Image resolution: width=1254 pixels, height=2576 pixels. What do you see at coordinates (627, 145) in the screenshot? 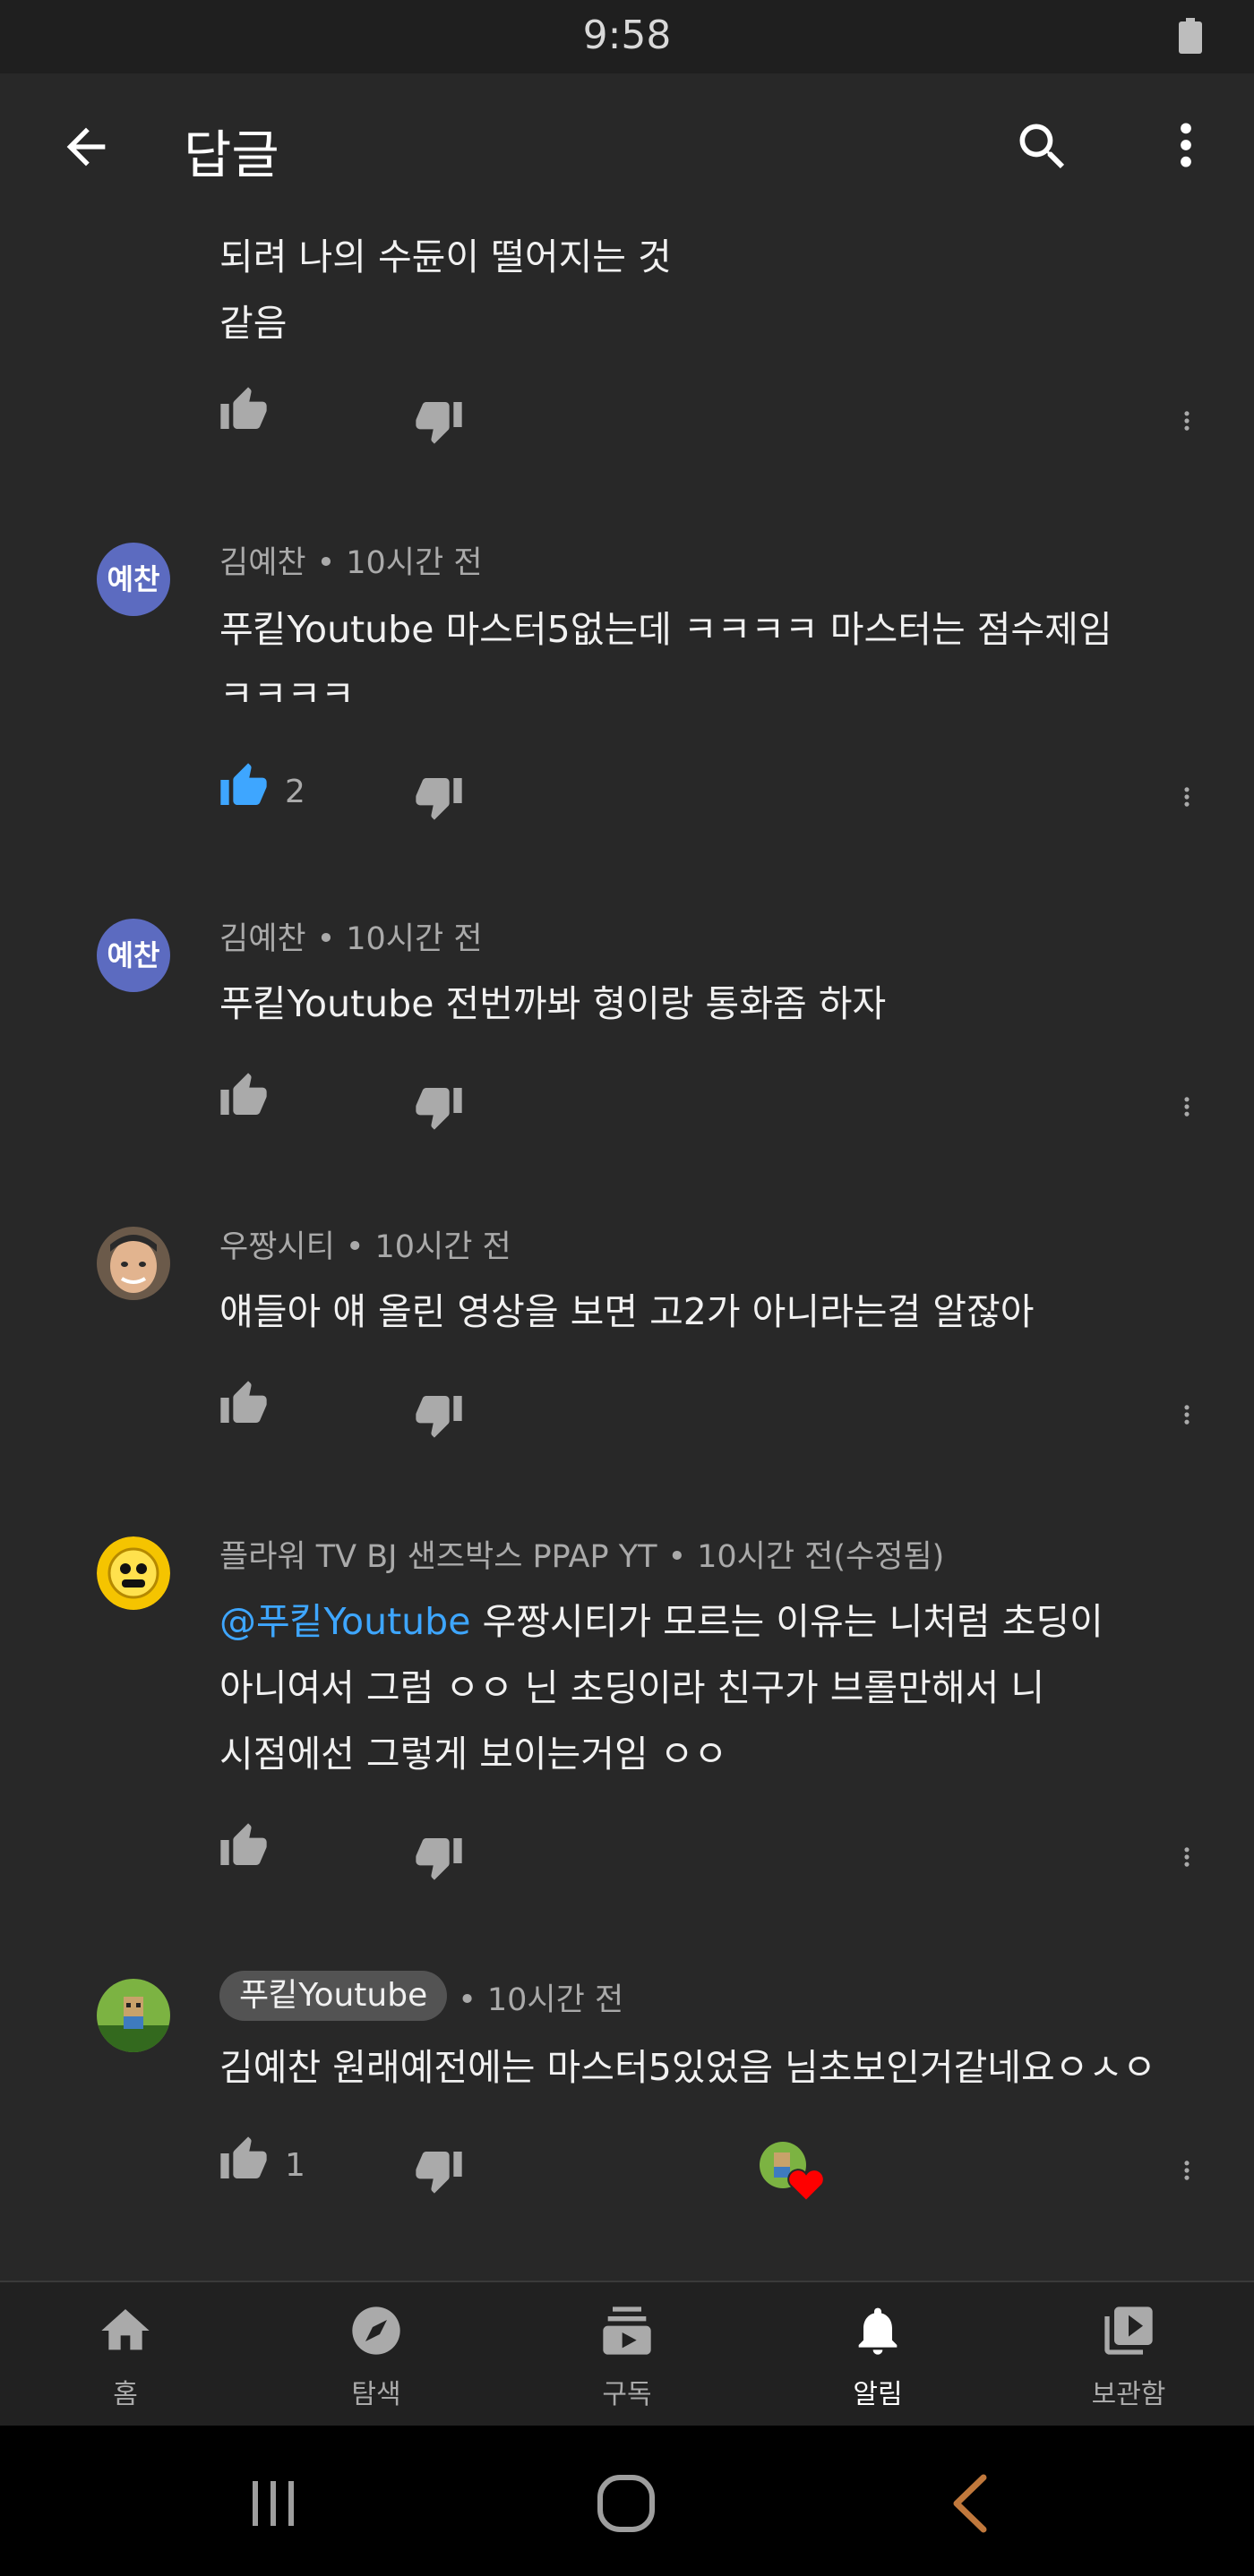
I see `app-bar: 답글` at bounding box center [627, 145].